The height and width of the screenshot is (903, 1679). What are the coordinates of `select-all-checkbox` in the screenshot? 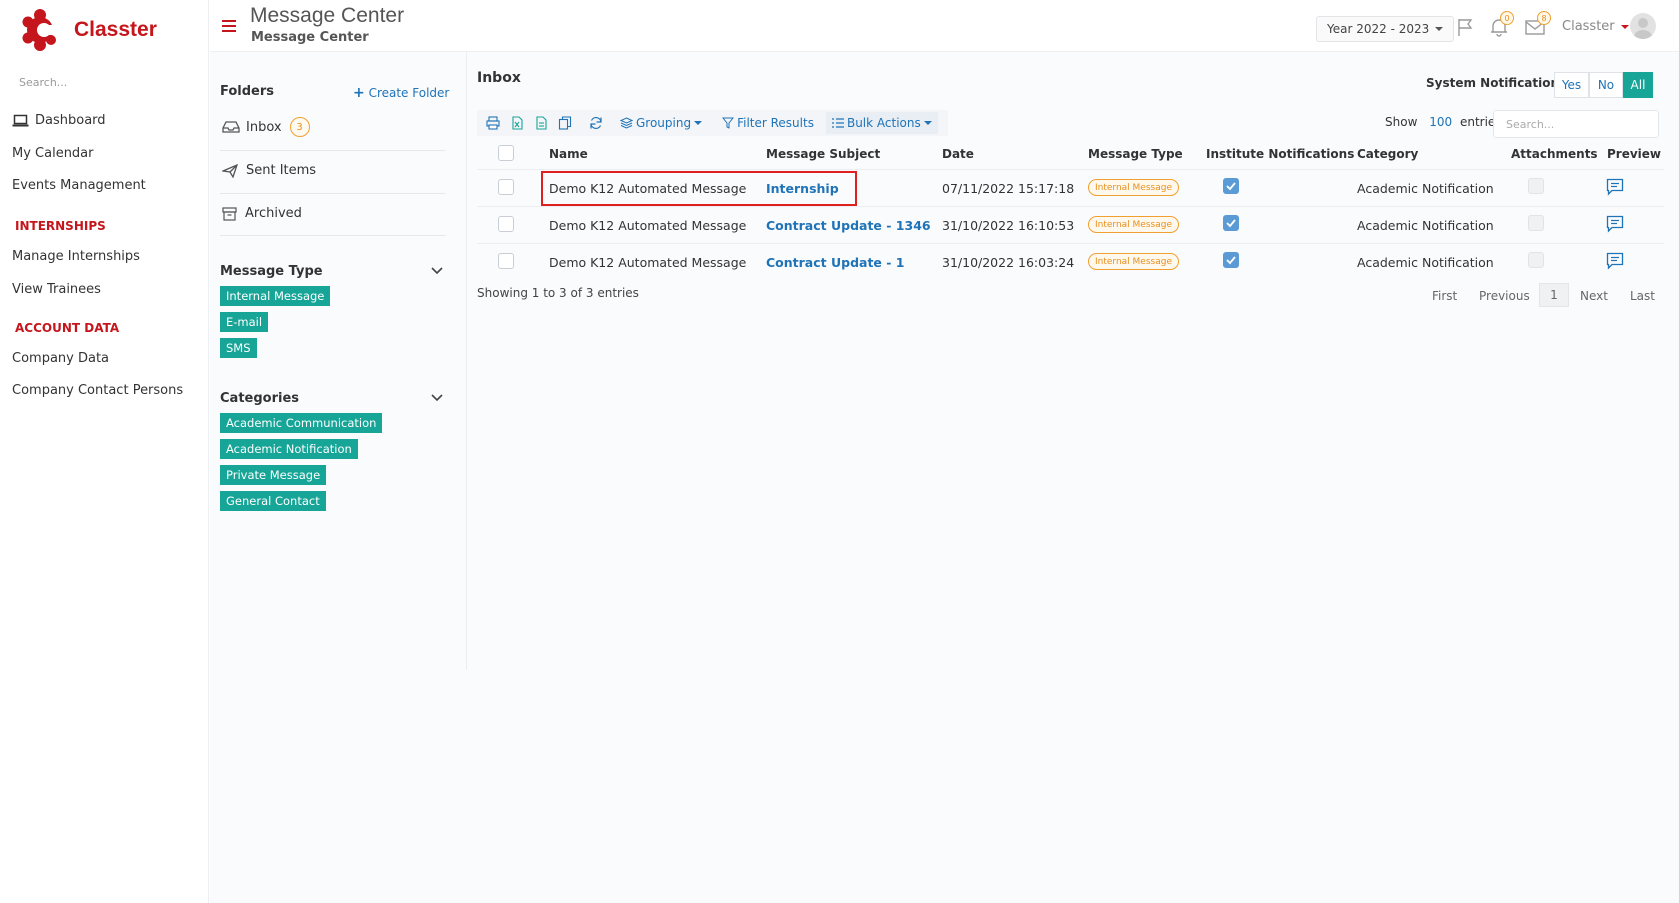 It's located at (506, 153).